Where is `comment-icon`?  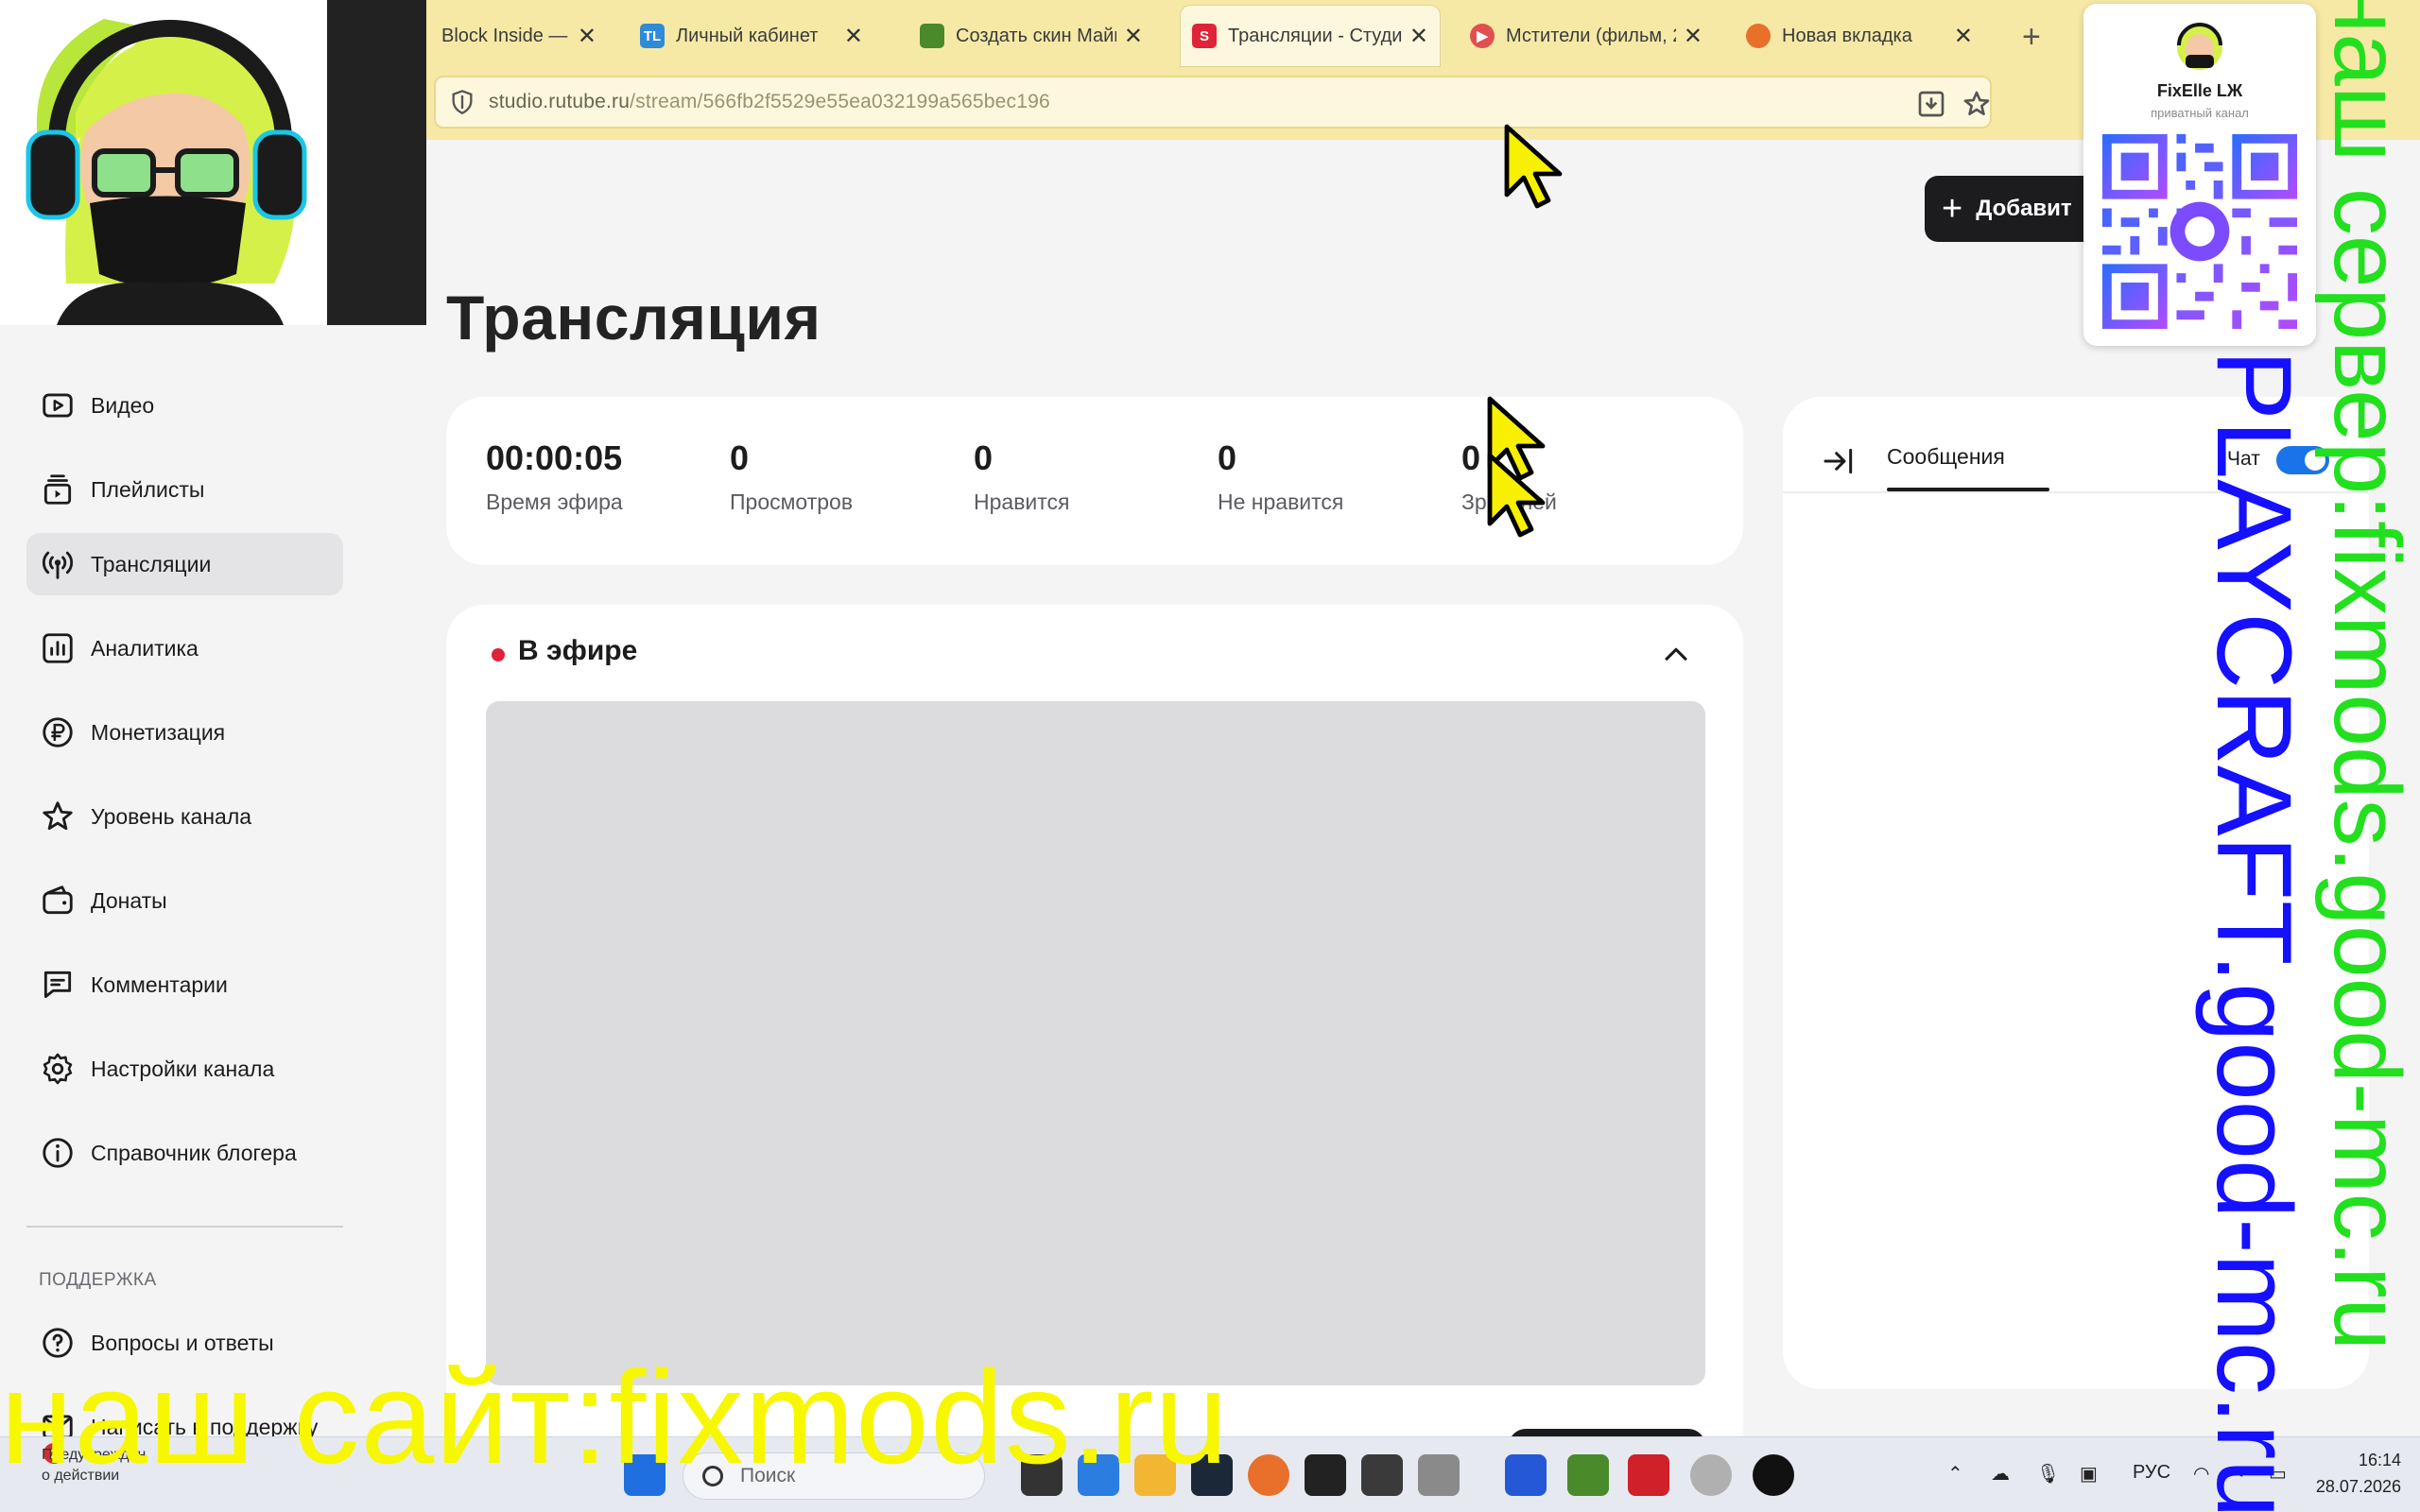 comment-icon is located at coordinates (57, 985).